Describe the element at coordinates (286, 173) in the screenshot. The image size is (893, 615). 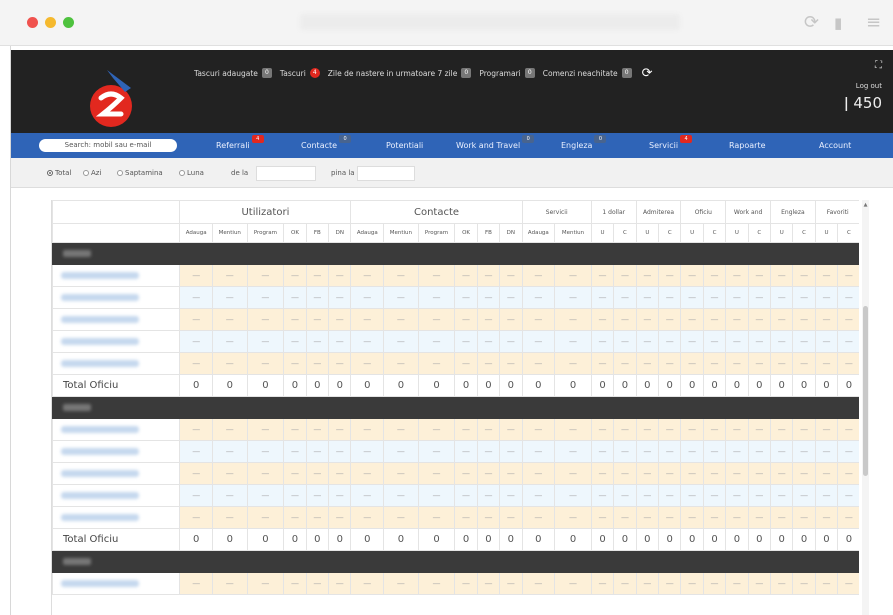
I see `from-date-input` at that location.